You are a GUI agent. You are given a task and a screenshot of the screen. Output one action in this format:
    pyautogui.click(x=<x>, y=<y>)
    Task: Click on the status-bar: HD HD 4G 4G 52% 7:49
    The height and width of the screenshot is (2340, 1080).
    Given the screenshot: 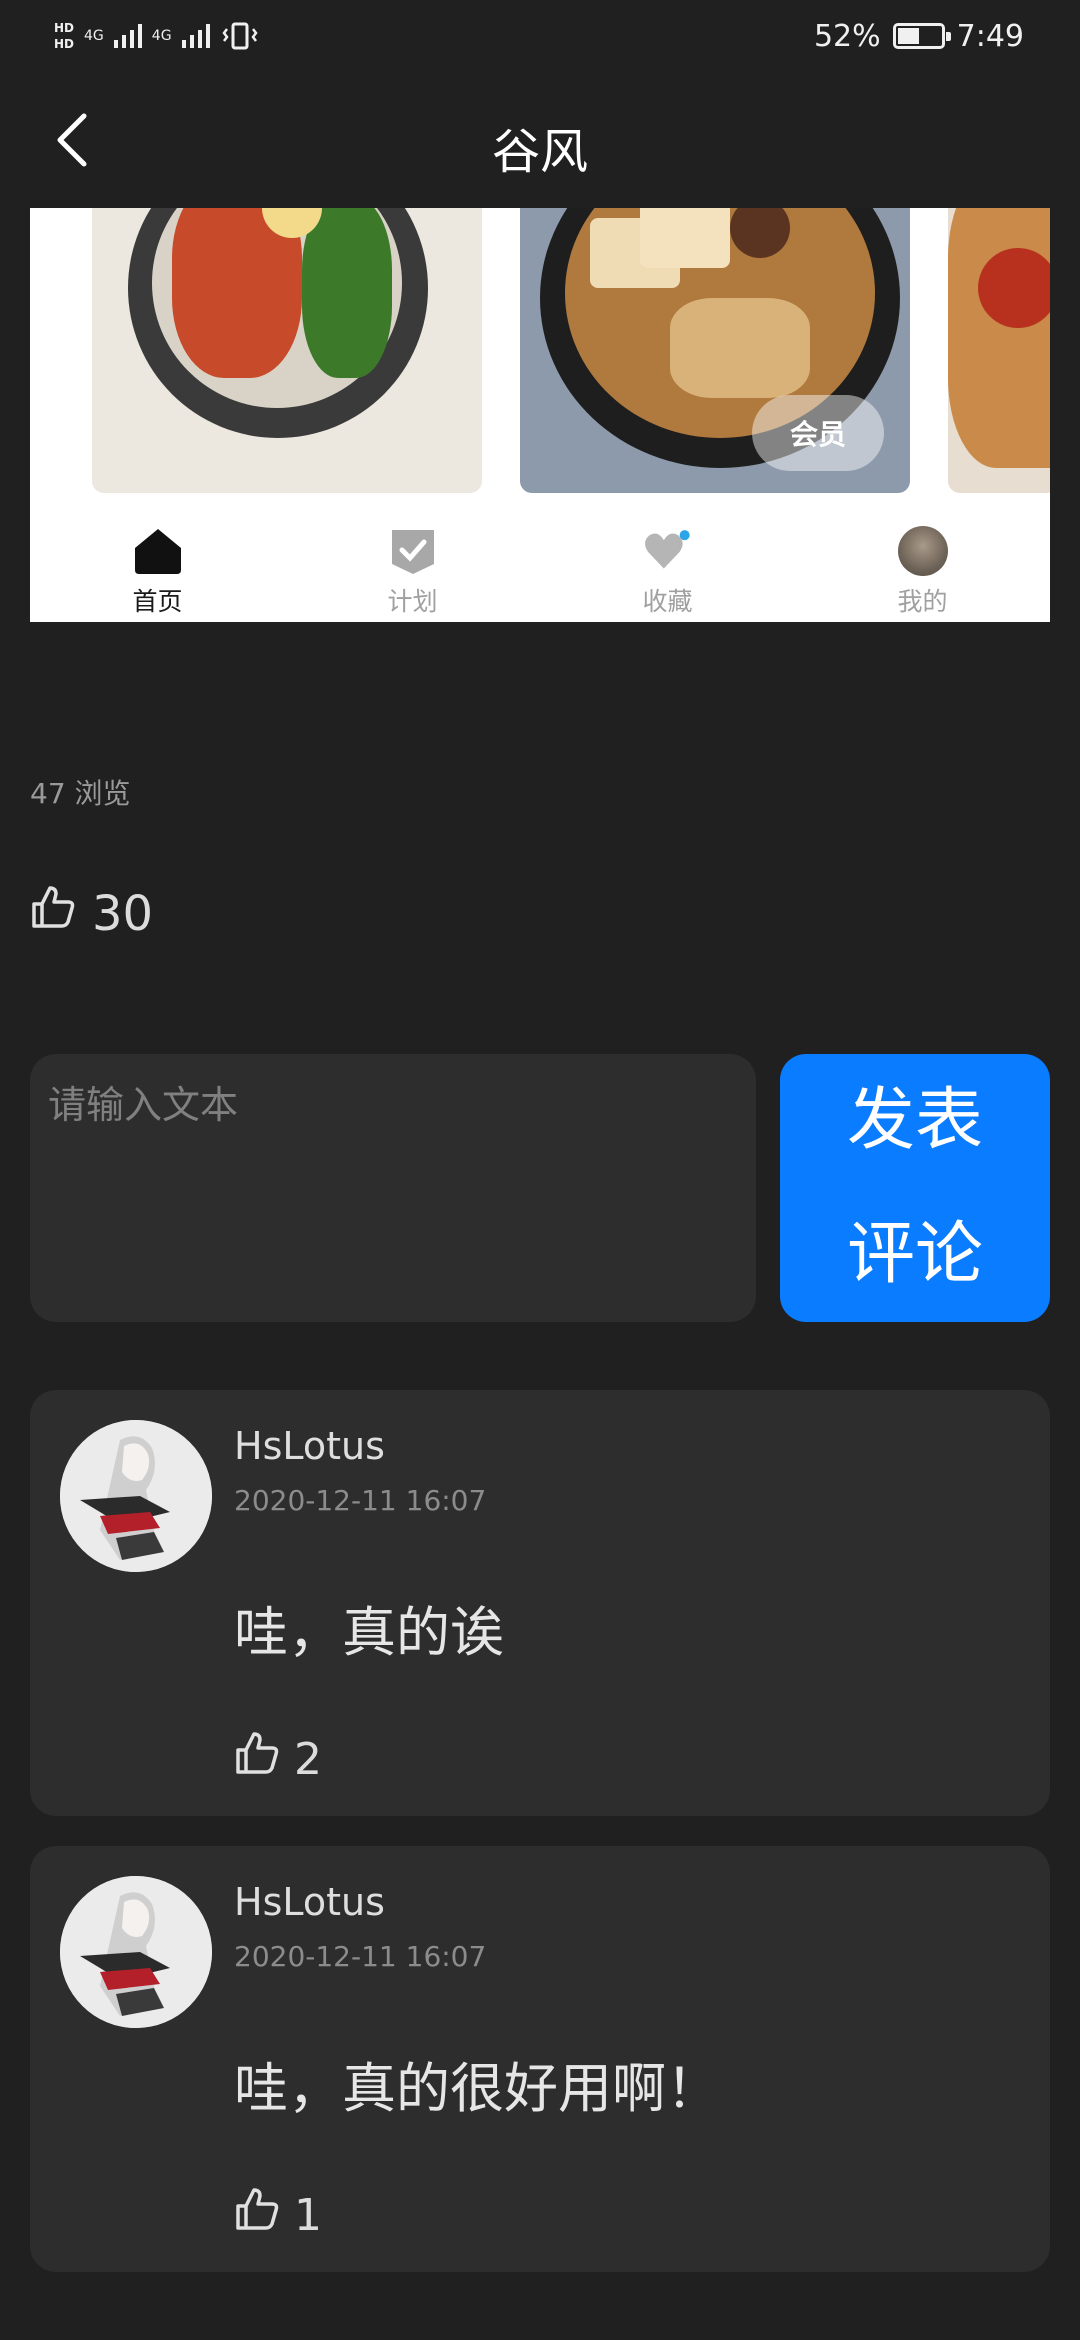 What is the action you would take?
    pyautogui.click(x=540, y=36)
    